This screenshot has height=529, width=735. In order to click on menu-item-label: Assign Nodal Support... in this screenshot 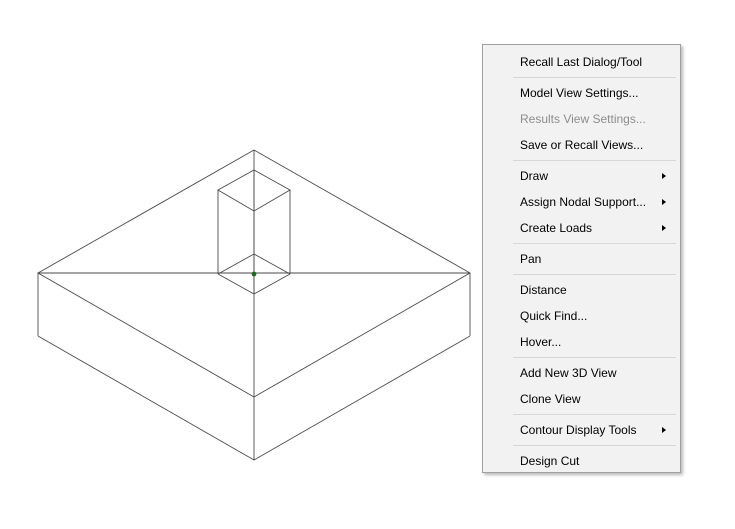, I will do `click(583, 202)`.